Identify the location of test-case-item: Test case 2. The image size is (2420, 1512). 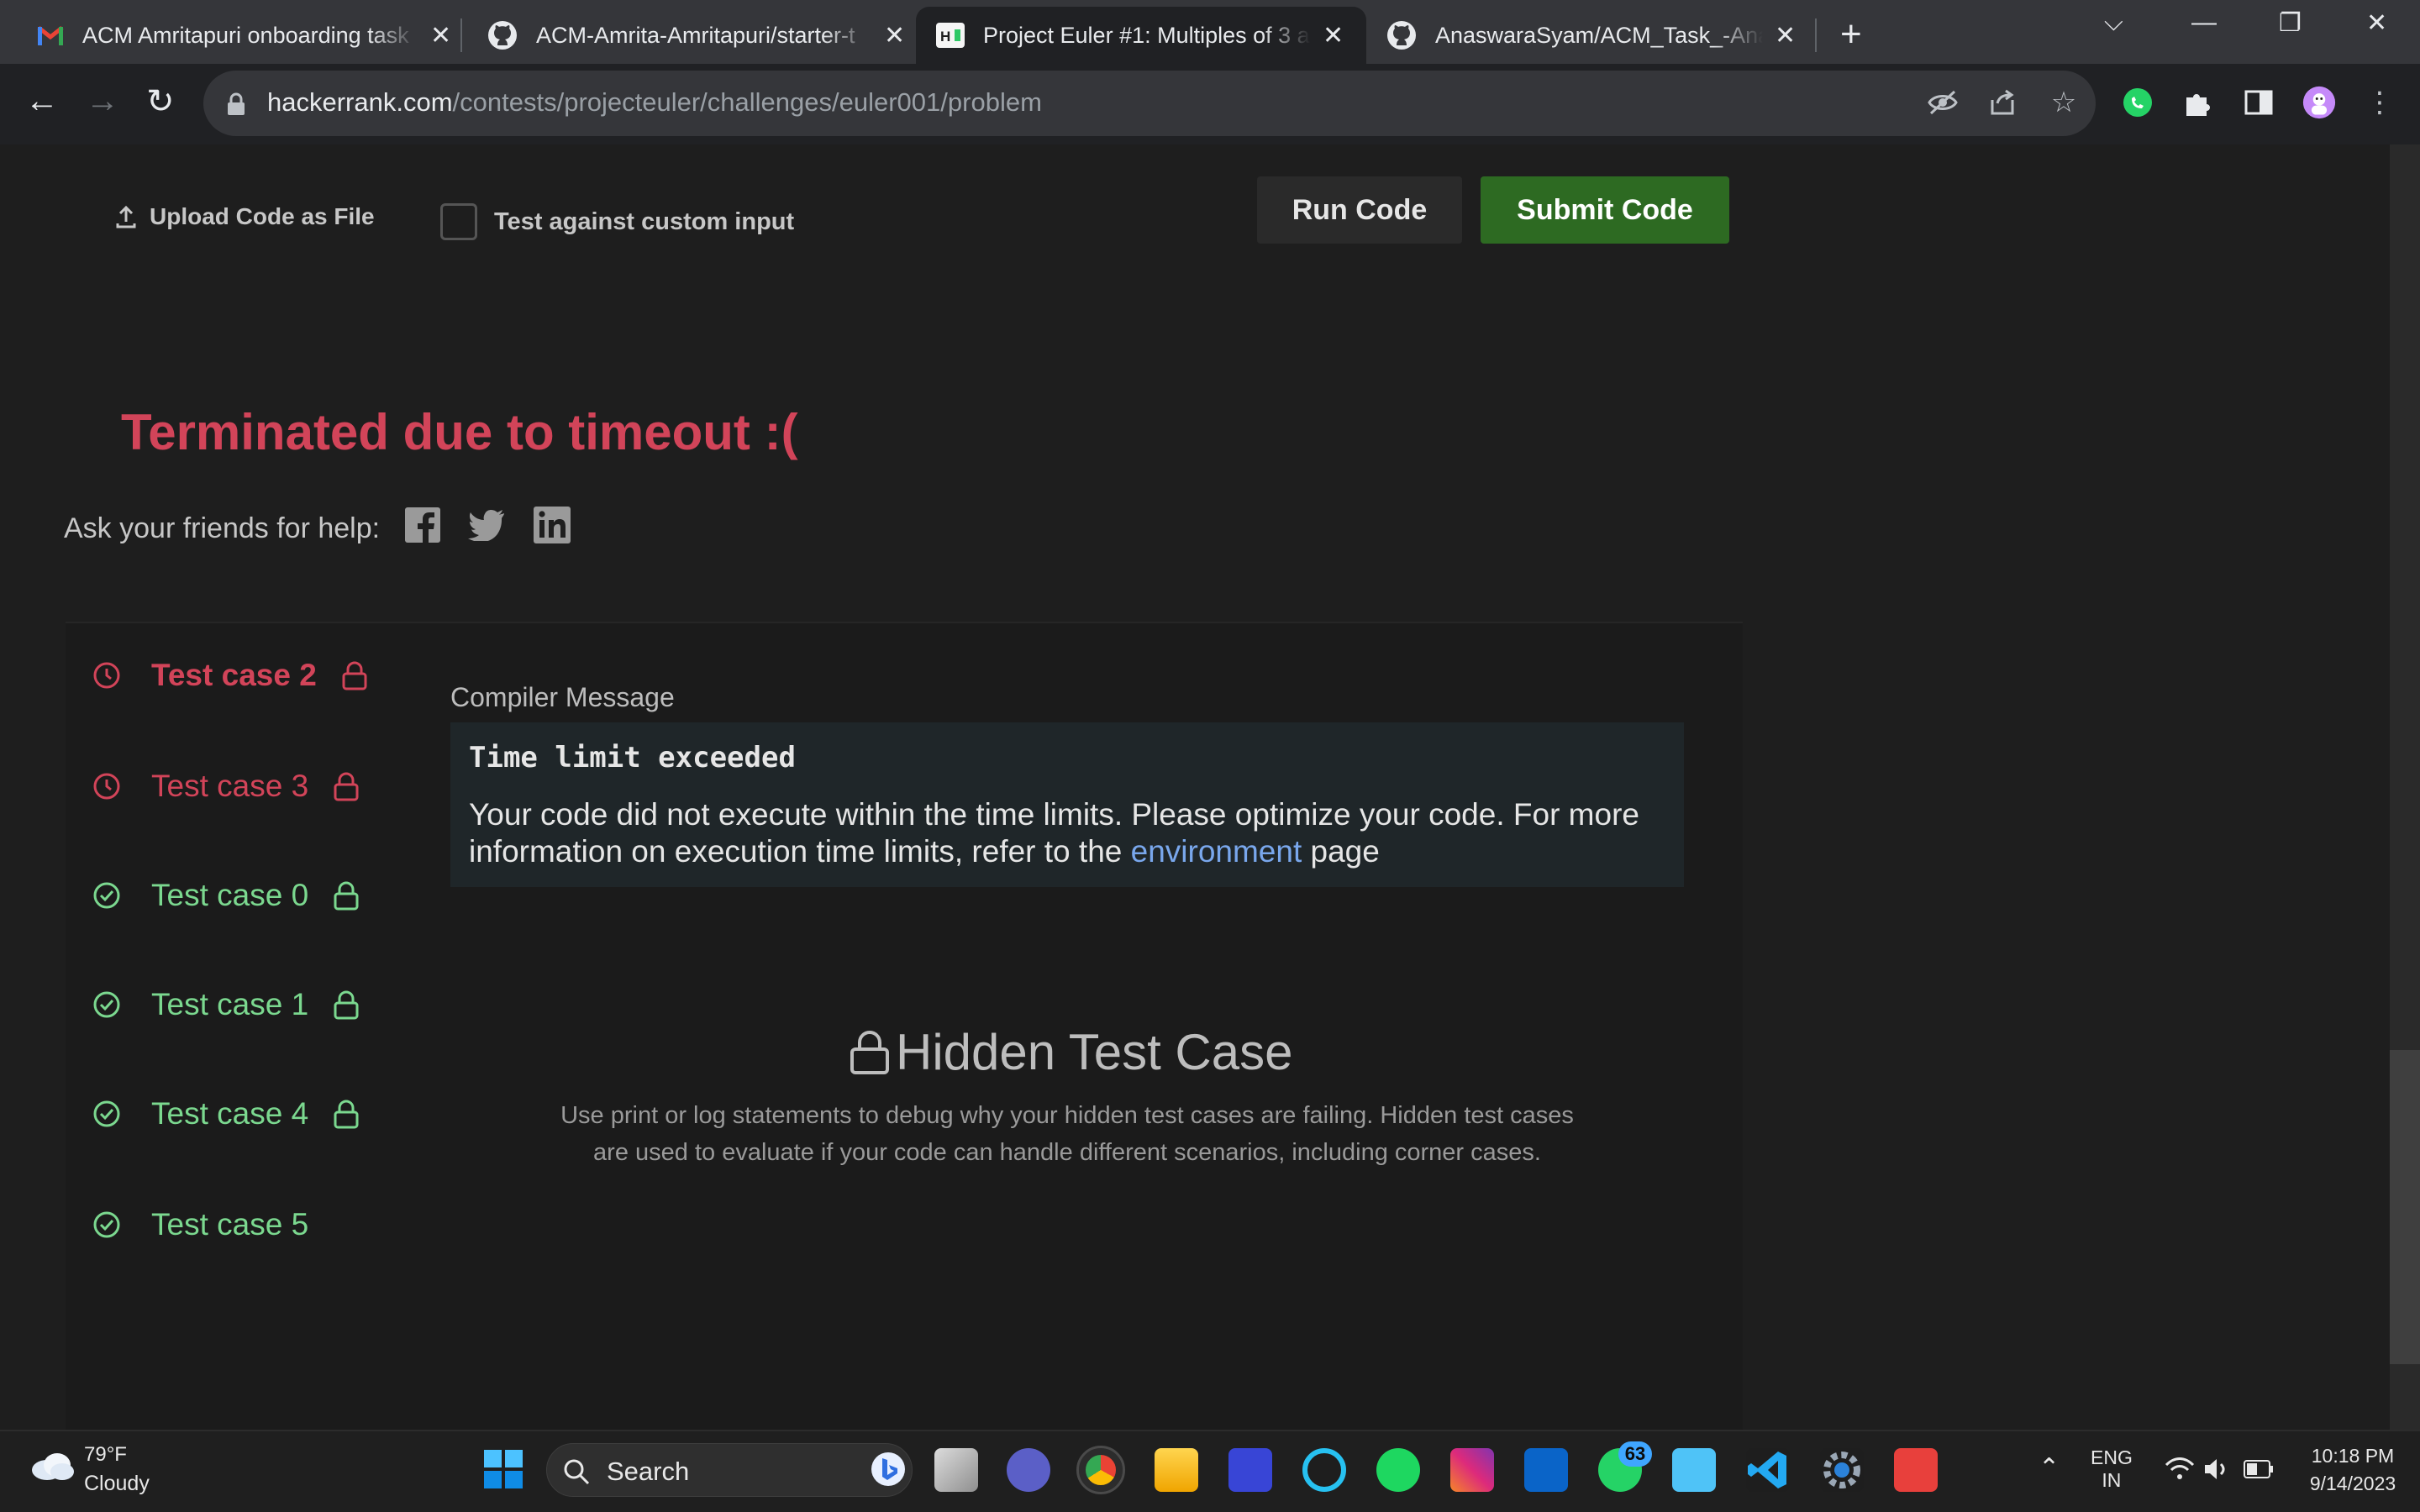
(231, 675).